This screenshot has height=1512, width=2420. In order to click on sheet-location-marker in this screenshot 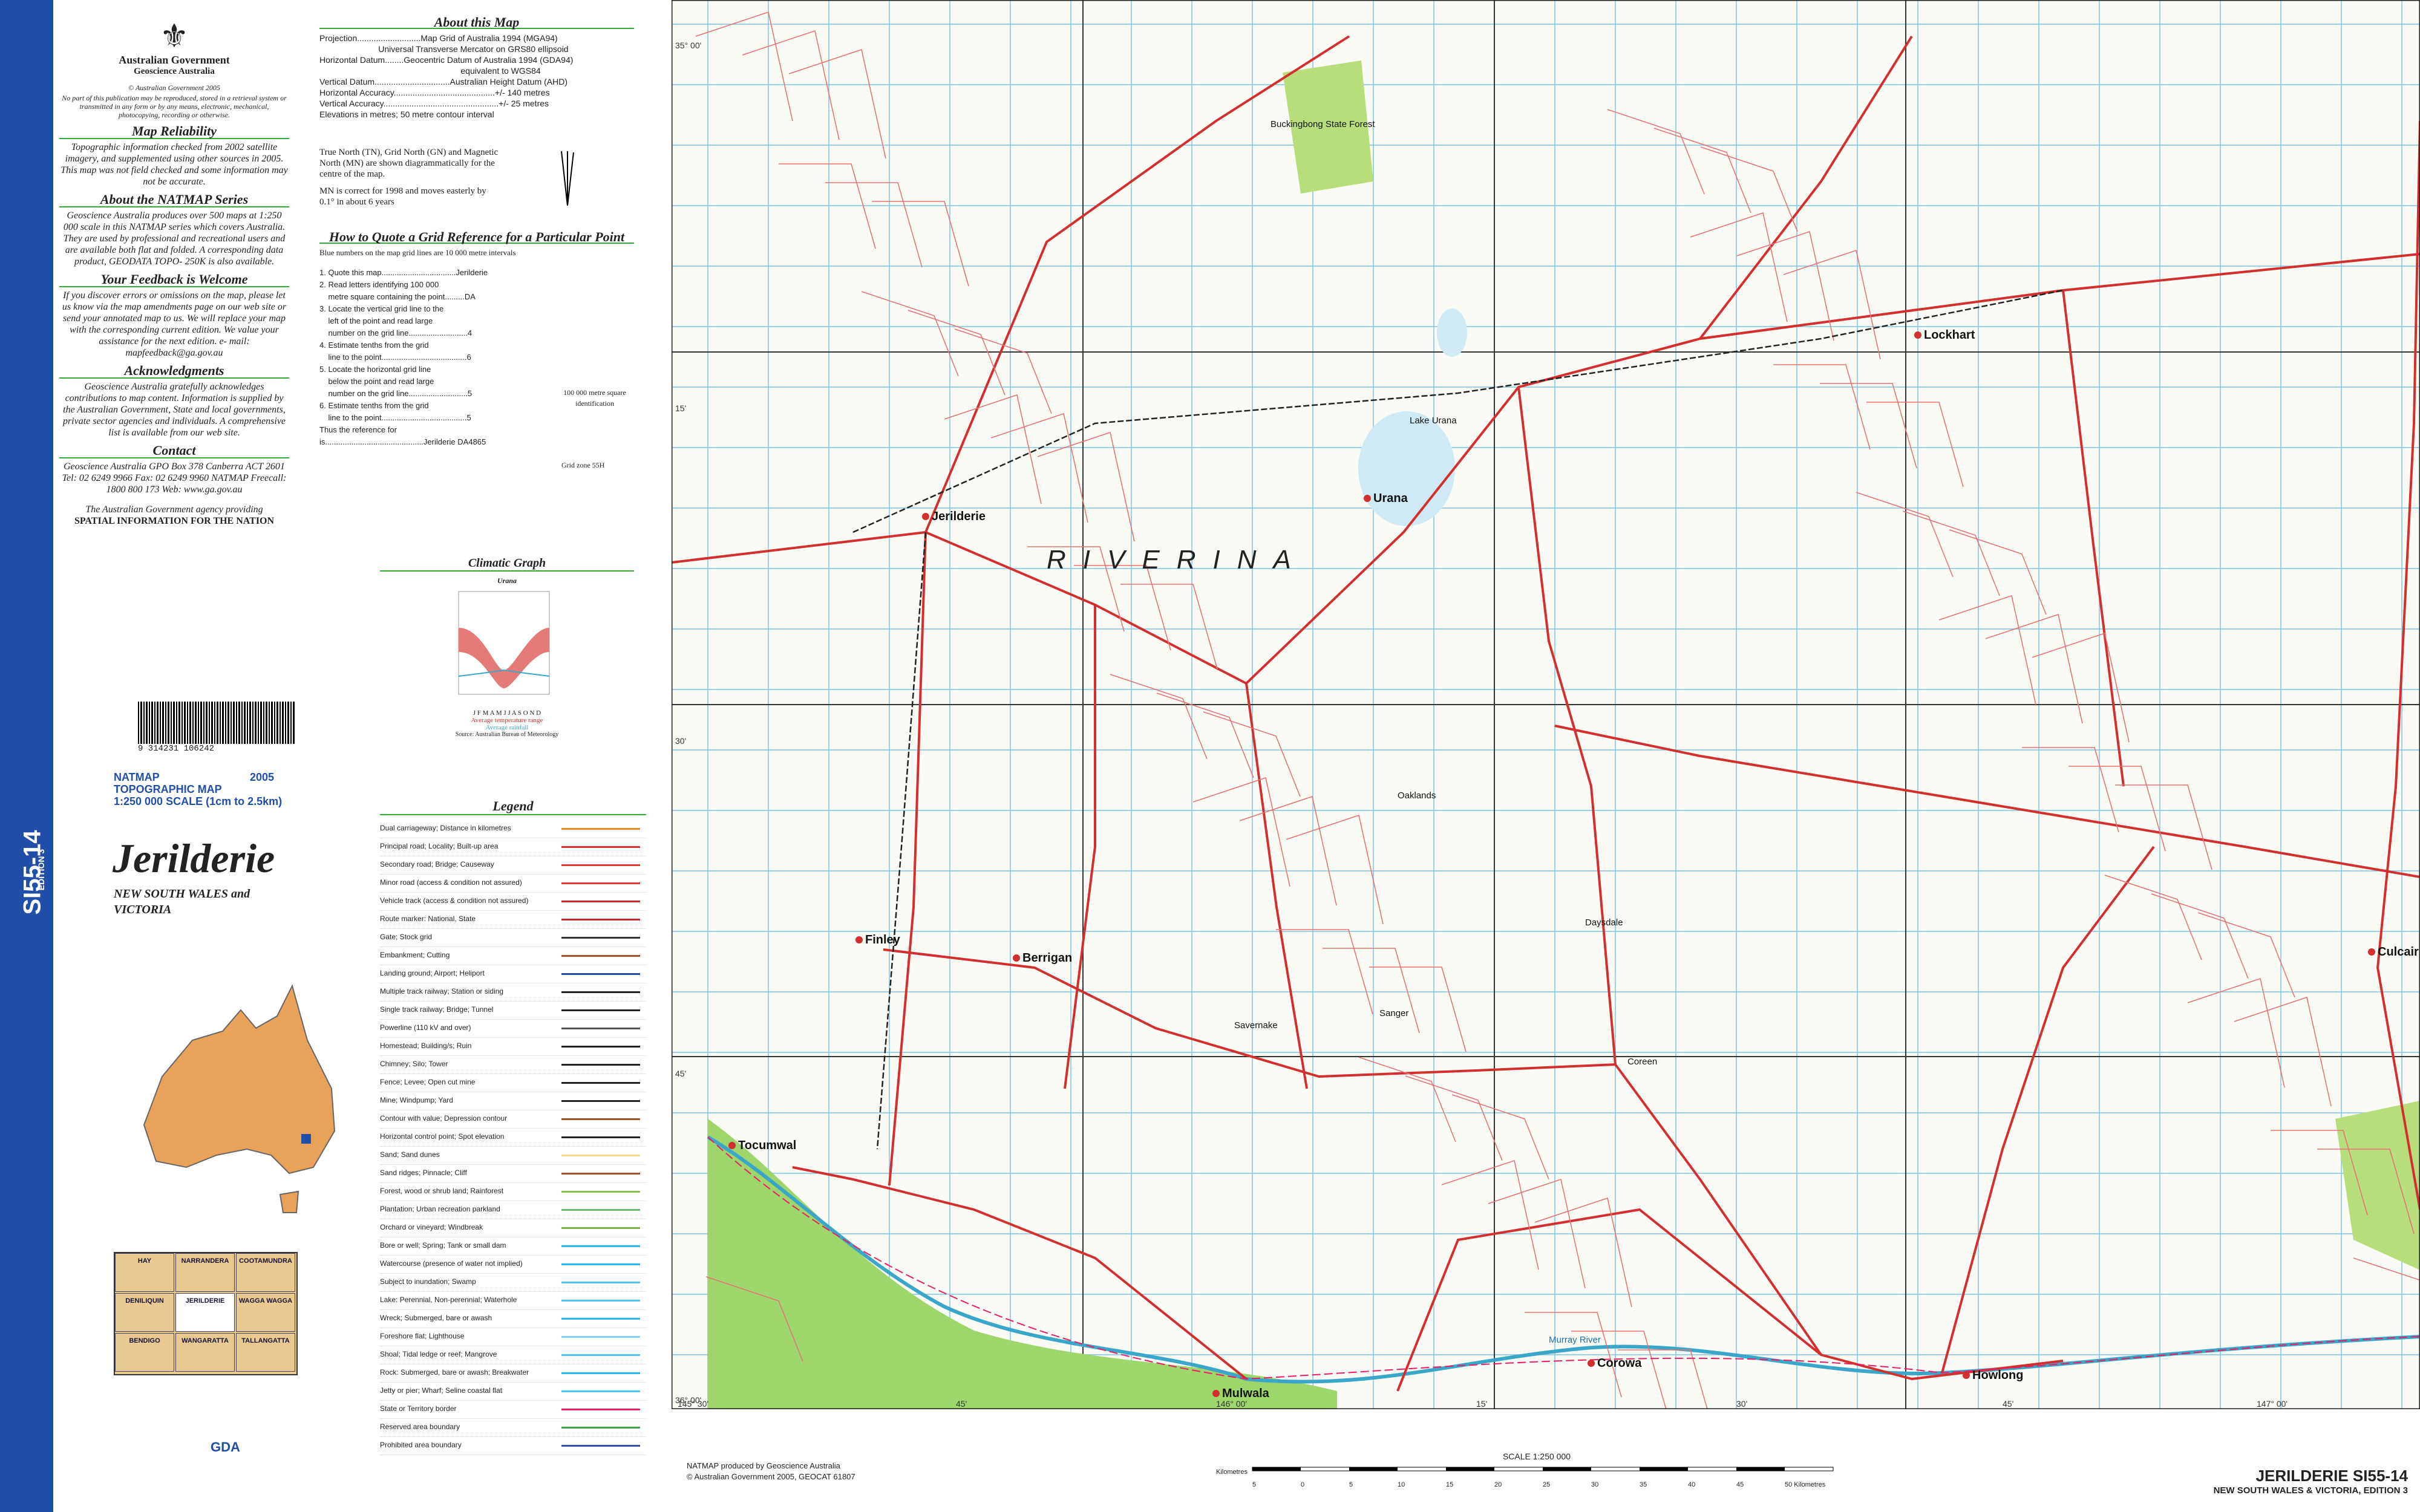, I will do `click(306, 1139)`.